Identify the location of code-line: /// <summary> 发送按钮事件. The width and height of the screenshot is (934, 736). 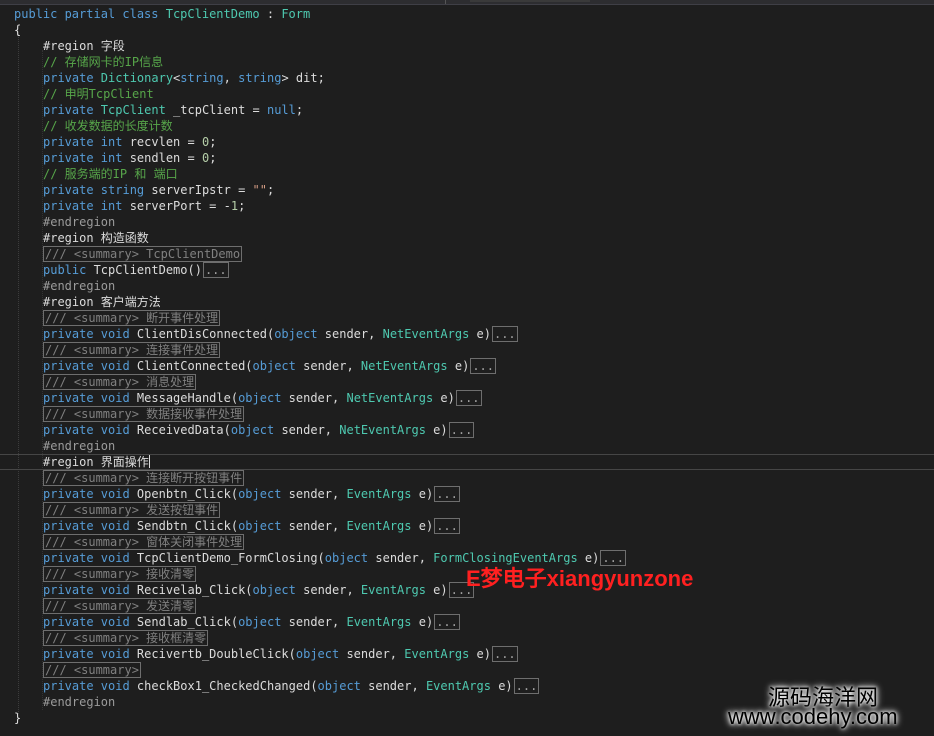
(467, 510).